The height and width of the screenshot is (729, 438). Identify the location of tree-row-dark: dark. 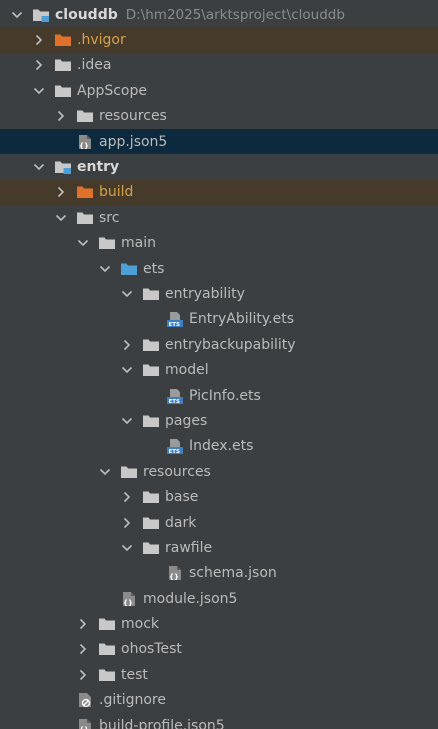
(219, 522).